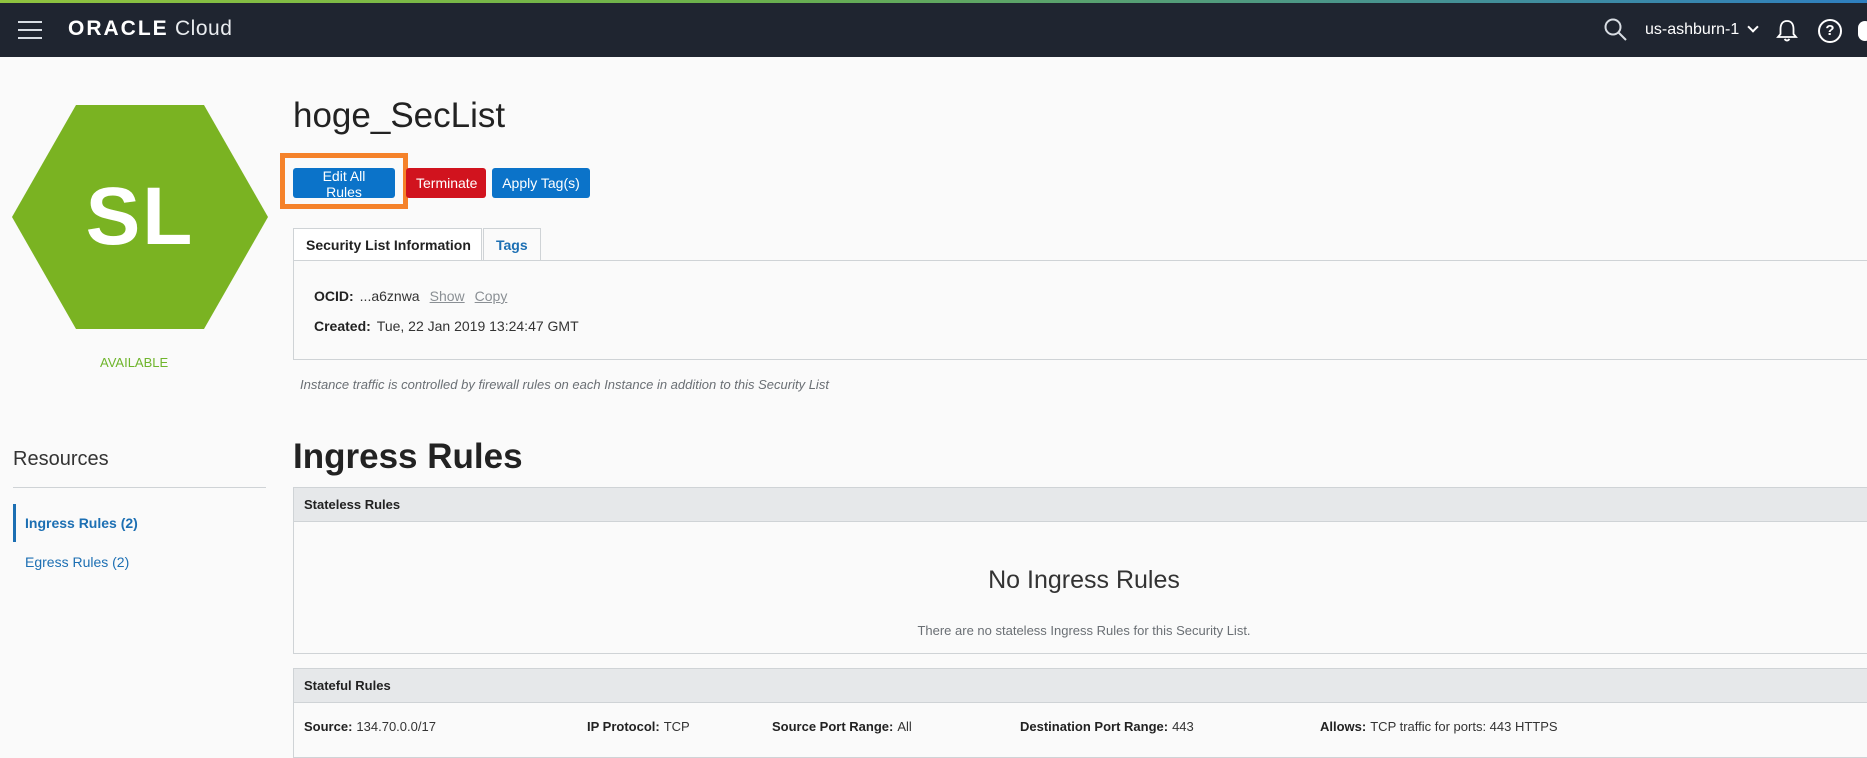  What do you see at coordinates (399, 115) in the screenshot?
I see `page-title: hoge_SecList` at bounding box center [399, 115].